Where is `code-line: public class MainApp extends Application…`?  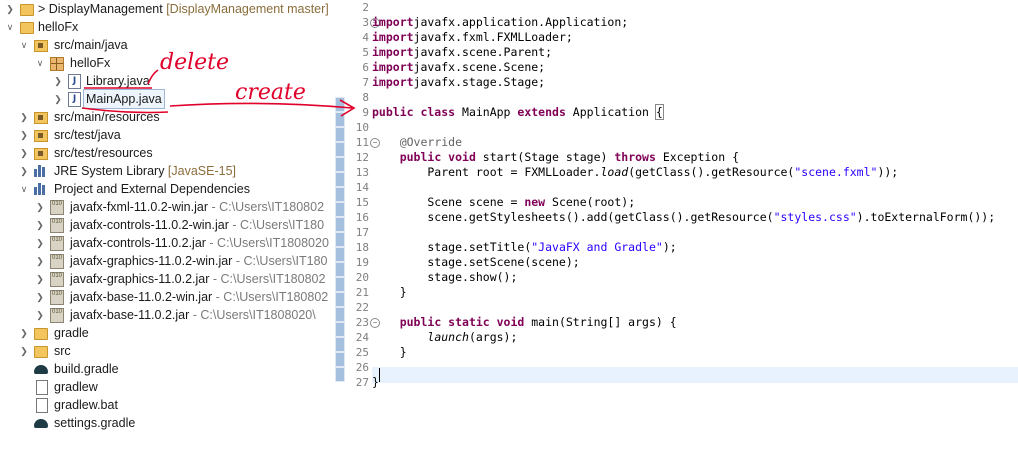
code-line: public class MainApp extends Application… is located at coordinates (518, 112).